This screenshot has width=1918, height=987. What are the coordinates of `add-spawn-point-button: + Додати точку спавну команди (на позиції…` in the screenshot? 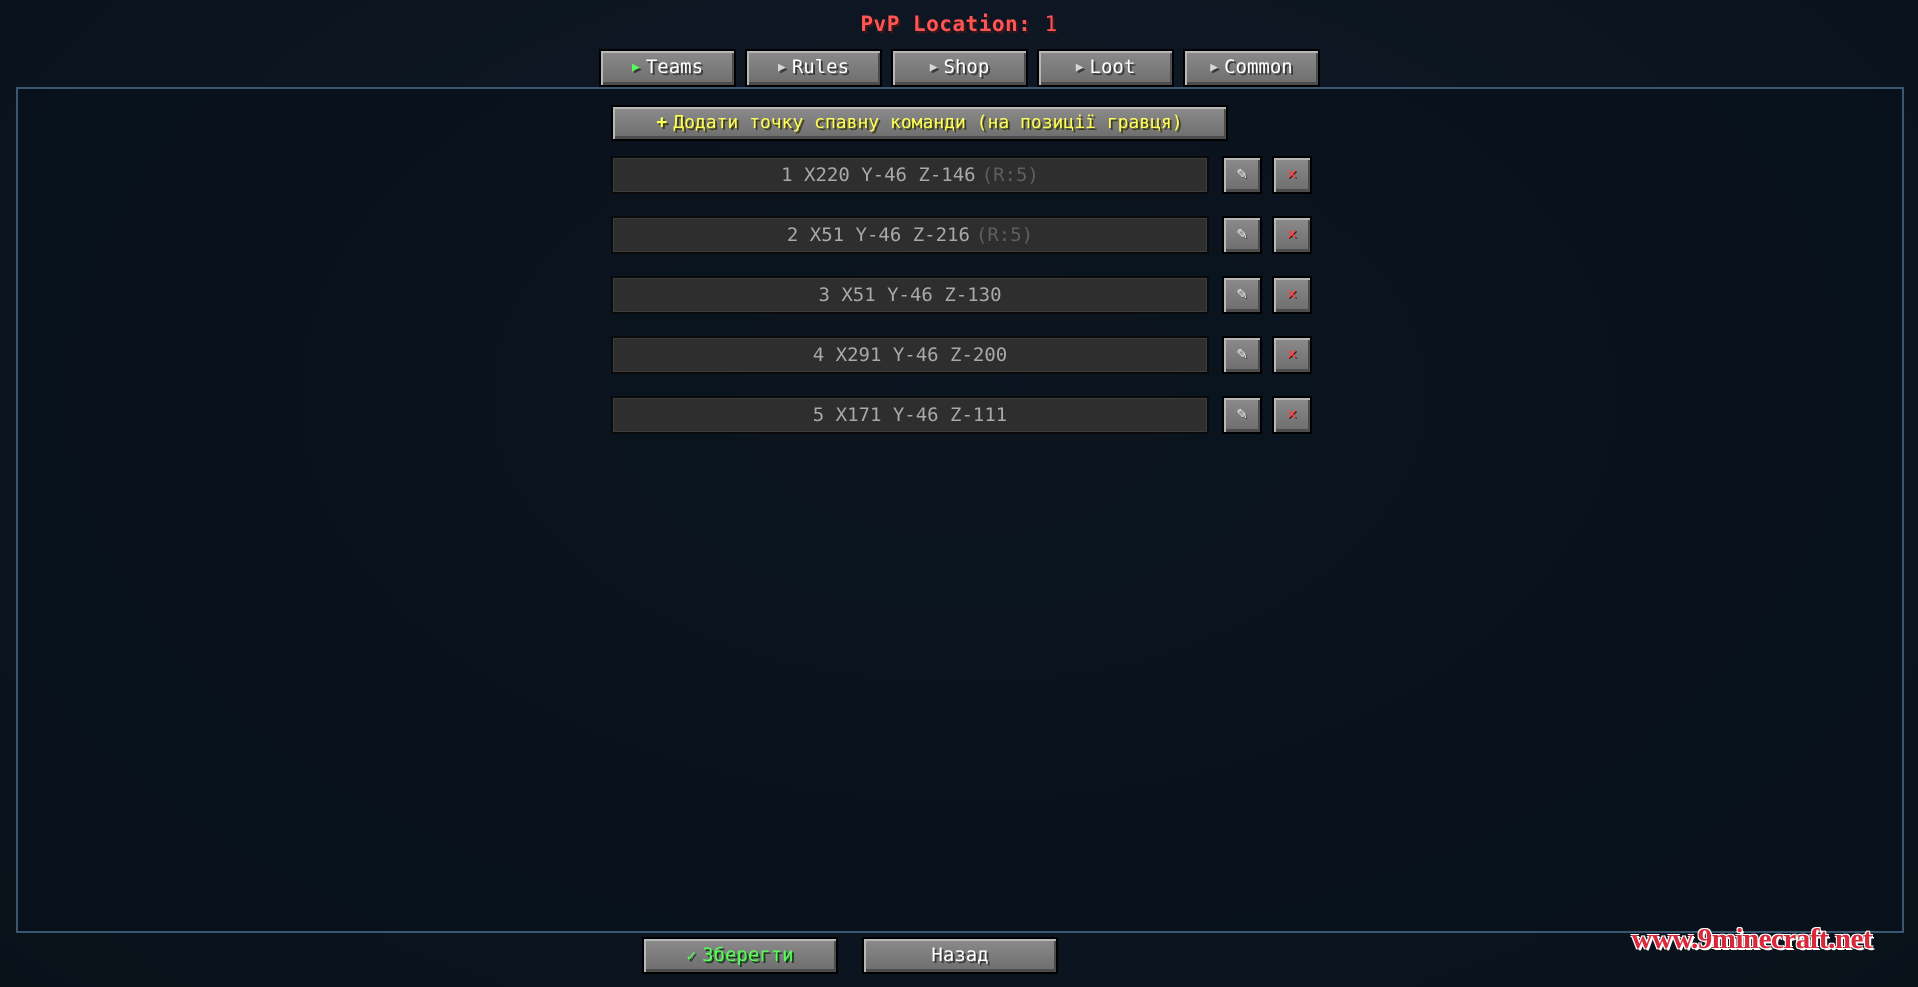 It's located at (919, 123).